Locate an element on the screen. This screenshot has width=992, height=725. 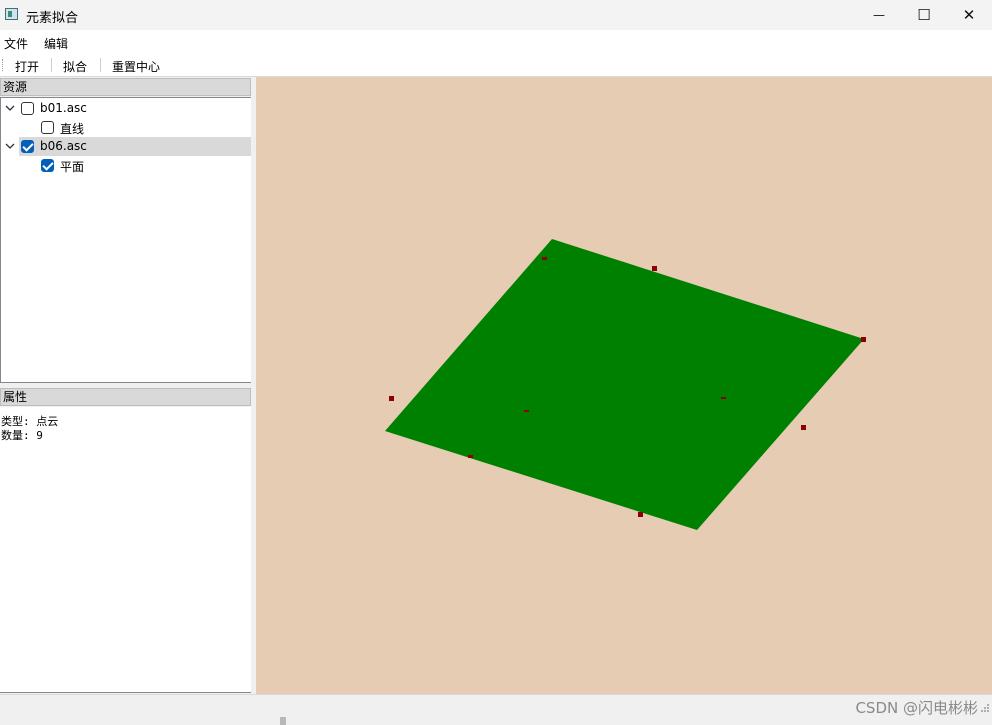
plane-checkbox is located at coordinates (47, 165).